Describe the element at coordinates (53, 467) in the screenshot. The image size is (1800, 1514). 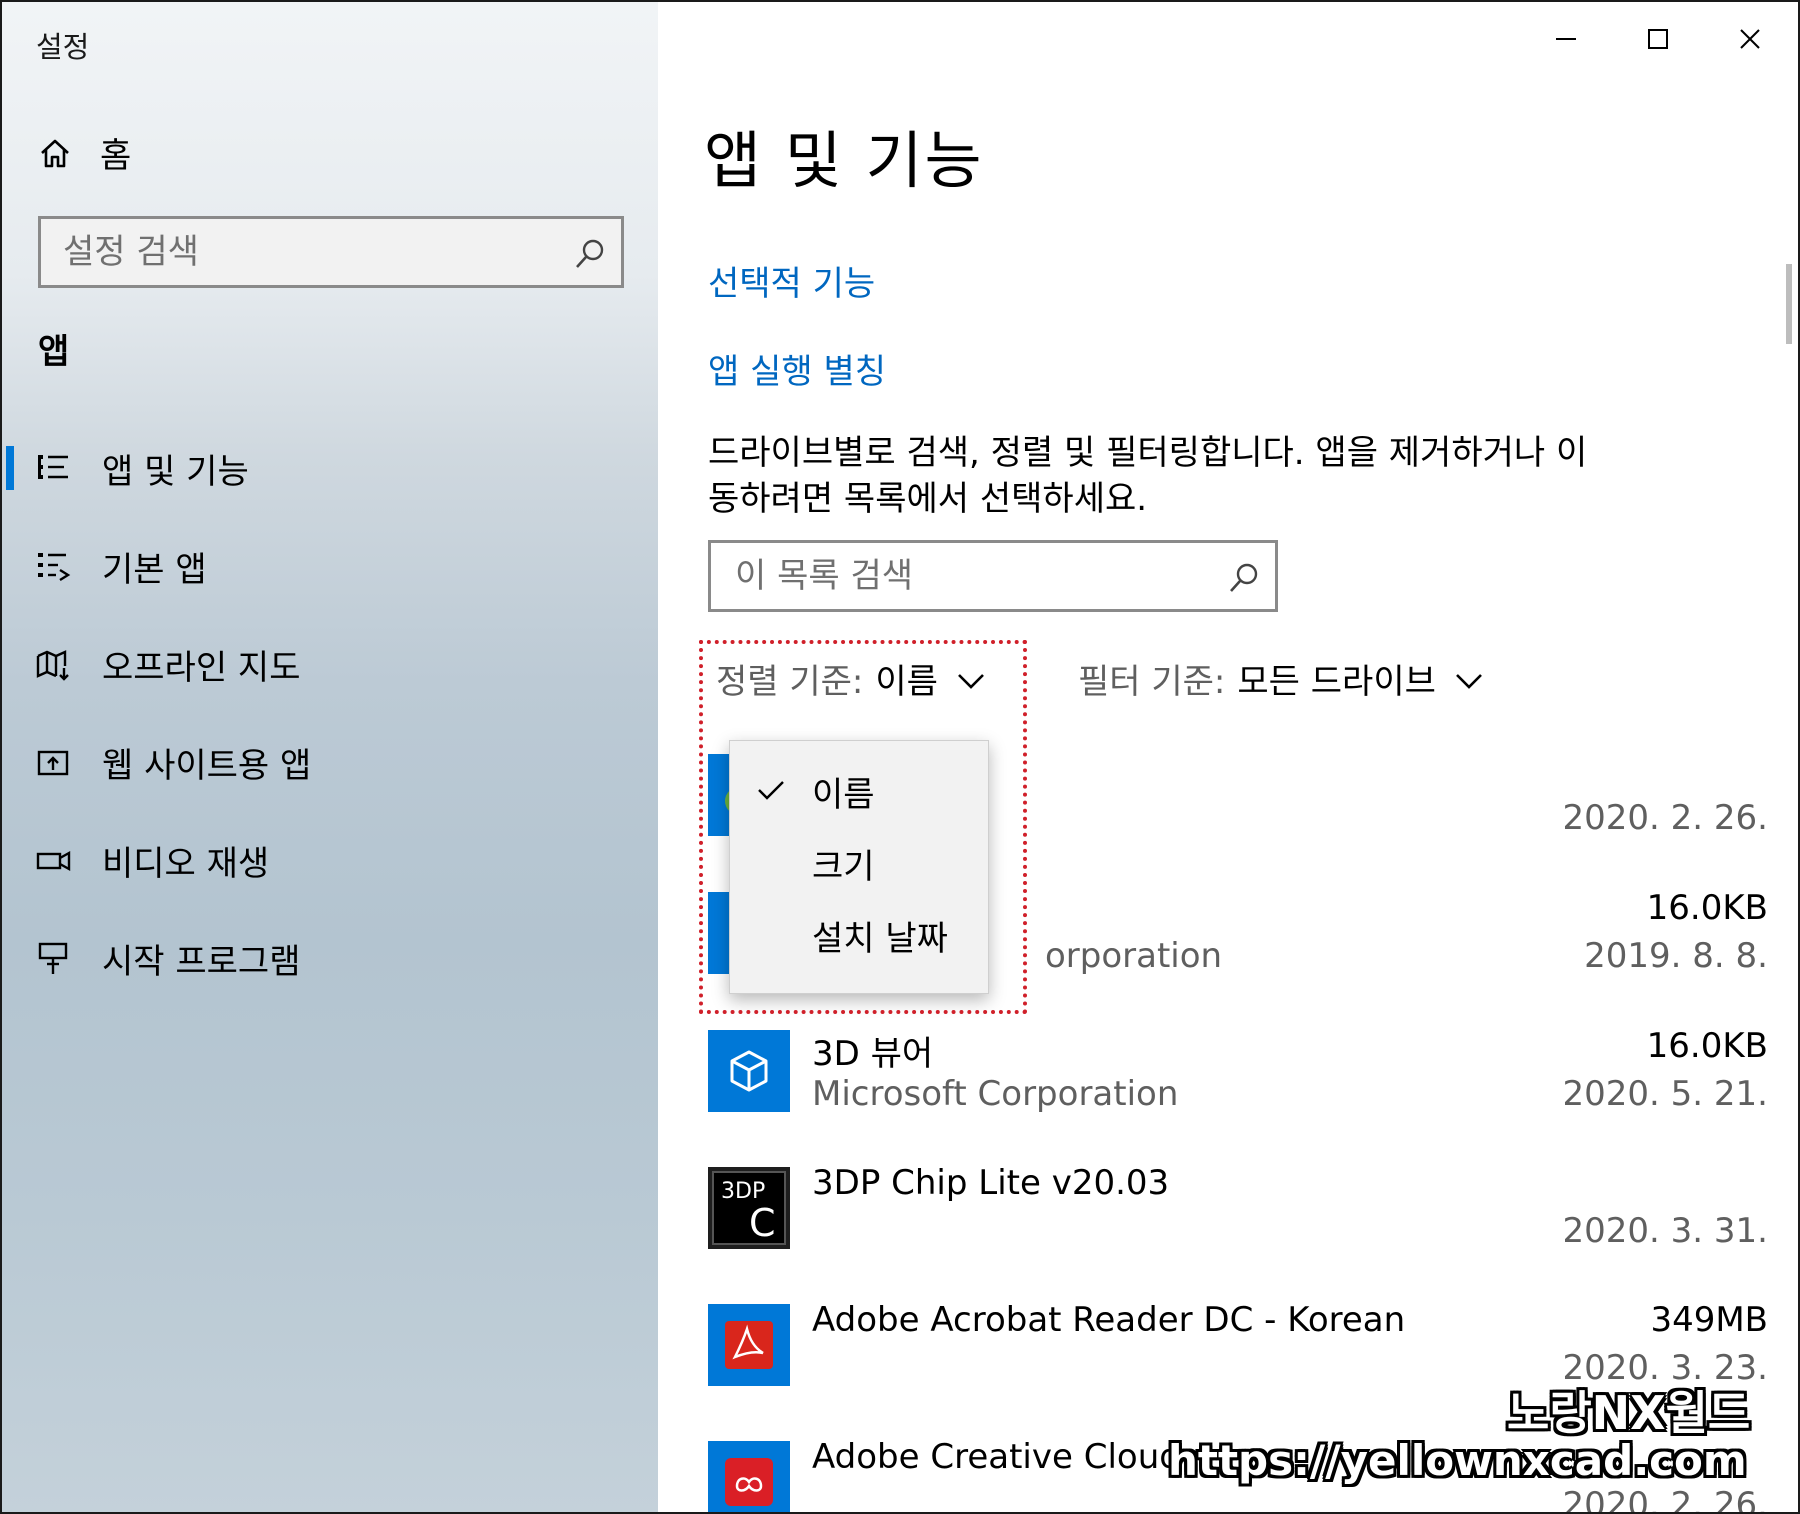
I see `apps-features-icon` at that location.